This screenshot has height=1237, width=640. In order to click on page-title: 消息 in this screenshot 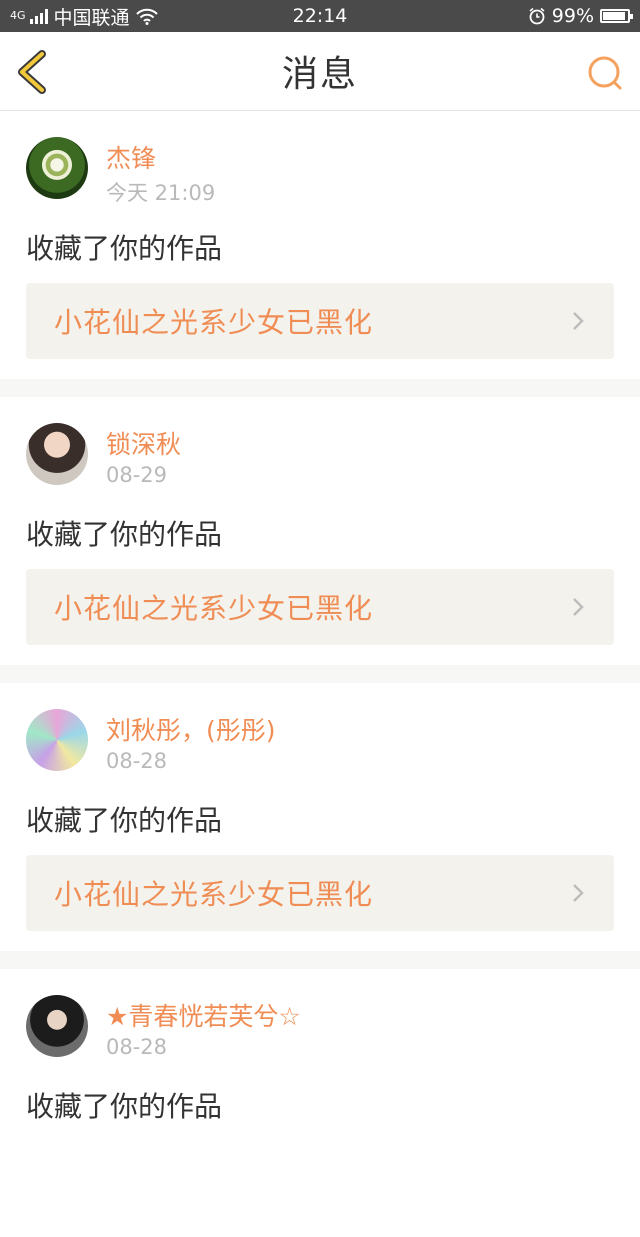, I will do `click(319, 74)`.